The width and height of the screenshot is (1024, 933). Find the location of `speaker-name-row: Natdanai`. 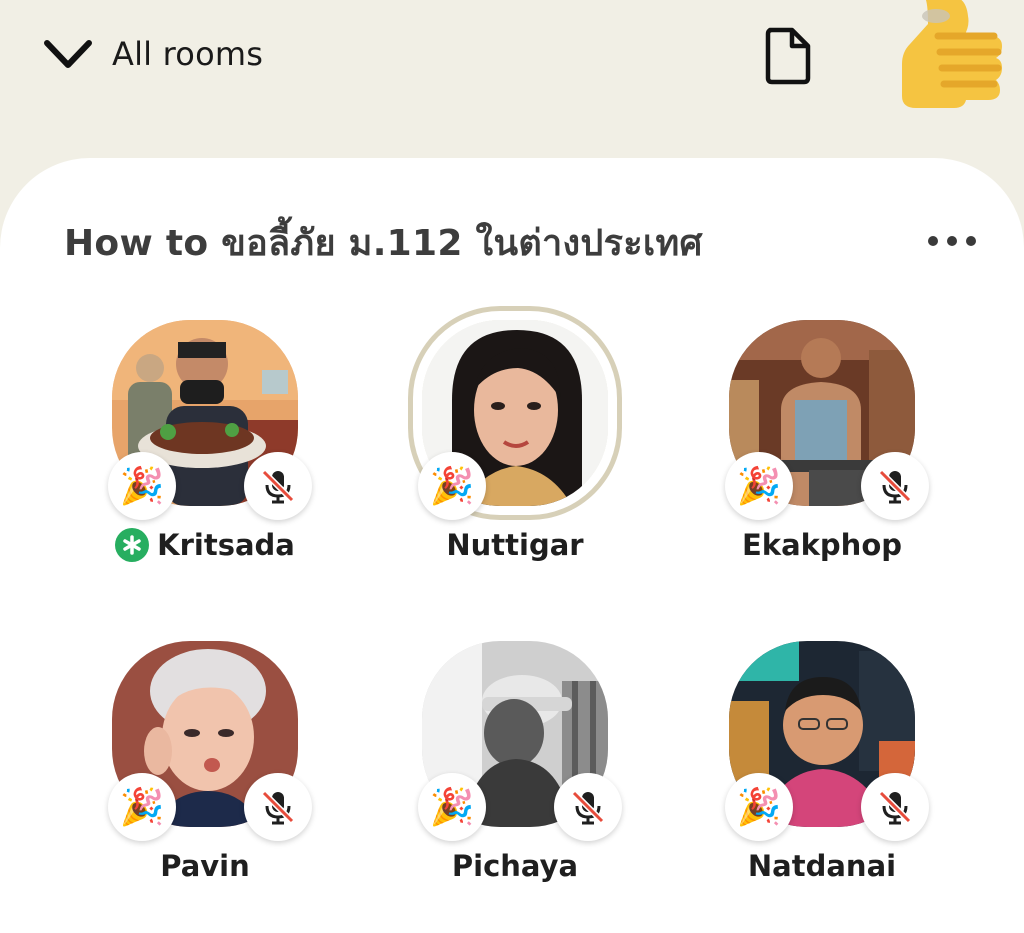

speaker-name-row: Natdanai is located at coordinates (822, 866).